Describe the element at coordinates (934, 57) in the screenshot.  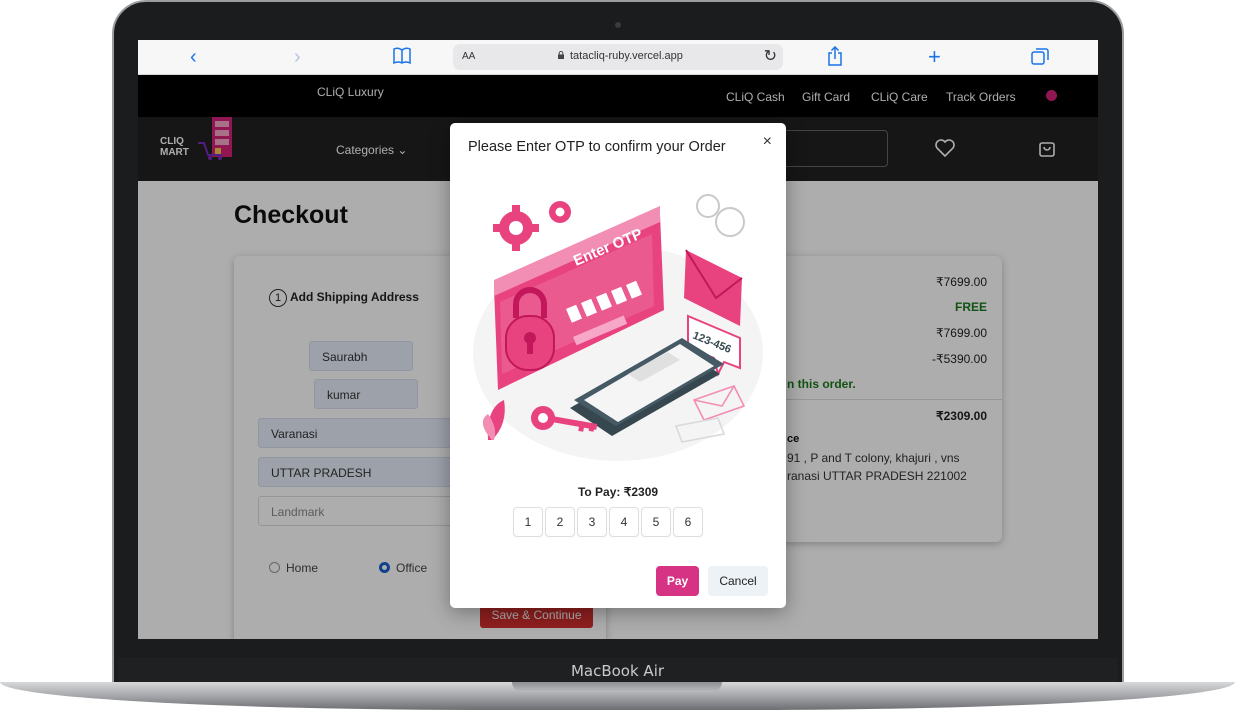
I see `plus-icon: +` at that location.